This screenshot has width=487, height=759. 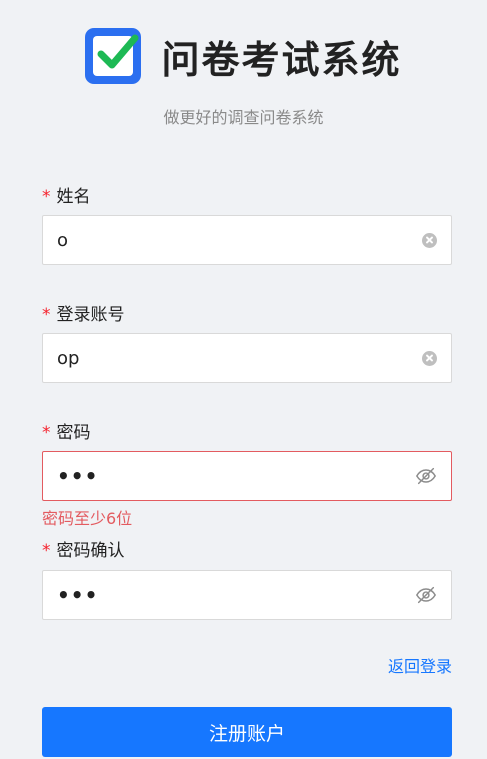 I want to click on confirm-password-label: * 密码确认, so click(x=83, y=551).